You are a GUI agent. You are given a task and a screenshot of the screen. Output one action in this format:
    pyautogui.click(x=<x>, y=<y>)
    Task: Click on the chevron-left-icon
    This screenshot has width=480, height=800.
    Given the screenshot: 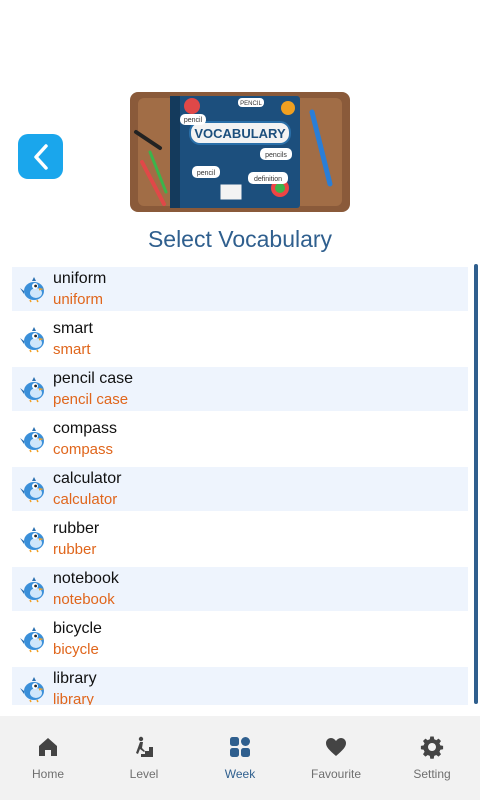 What is the action you would take?
    pyautogui.click(x=40, y=156)
    